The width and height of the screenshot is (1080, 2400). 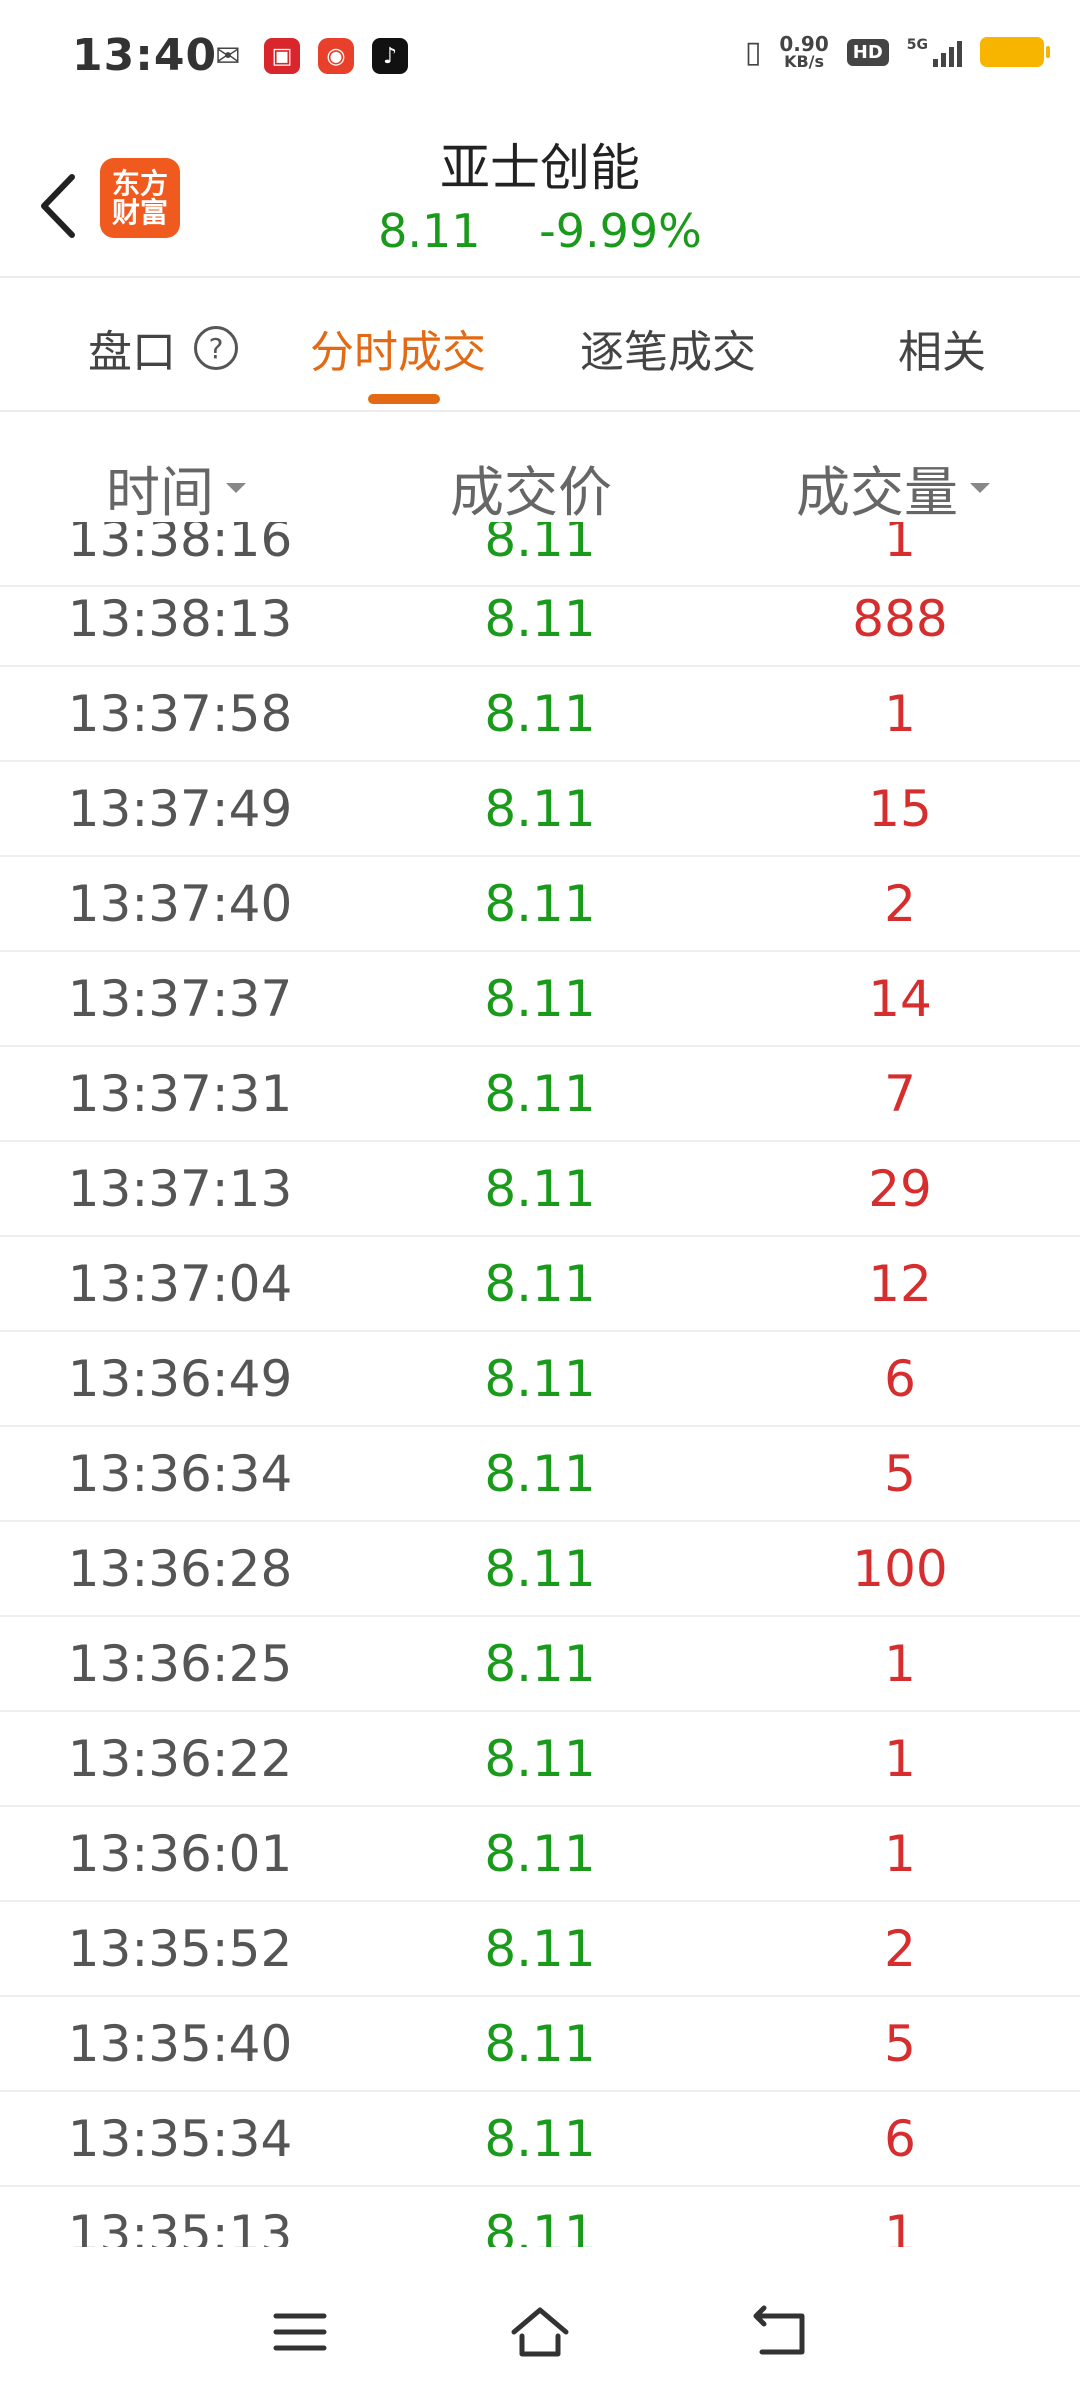 I want to click on back-nav-icon, so click(x=779, y=2330).